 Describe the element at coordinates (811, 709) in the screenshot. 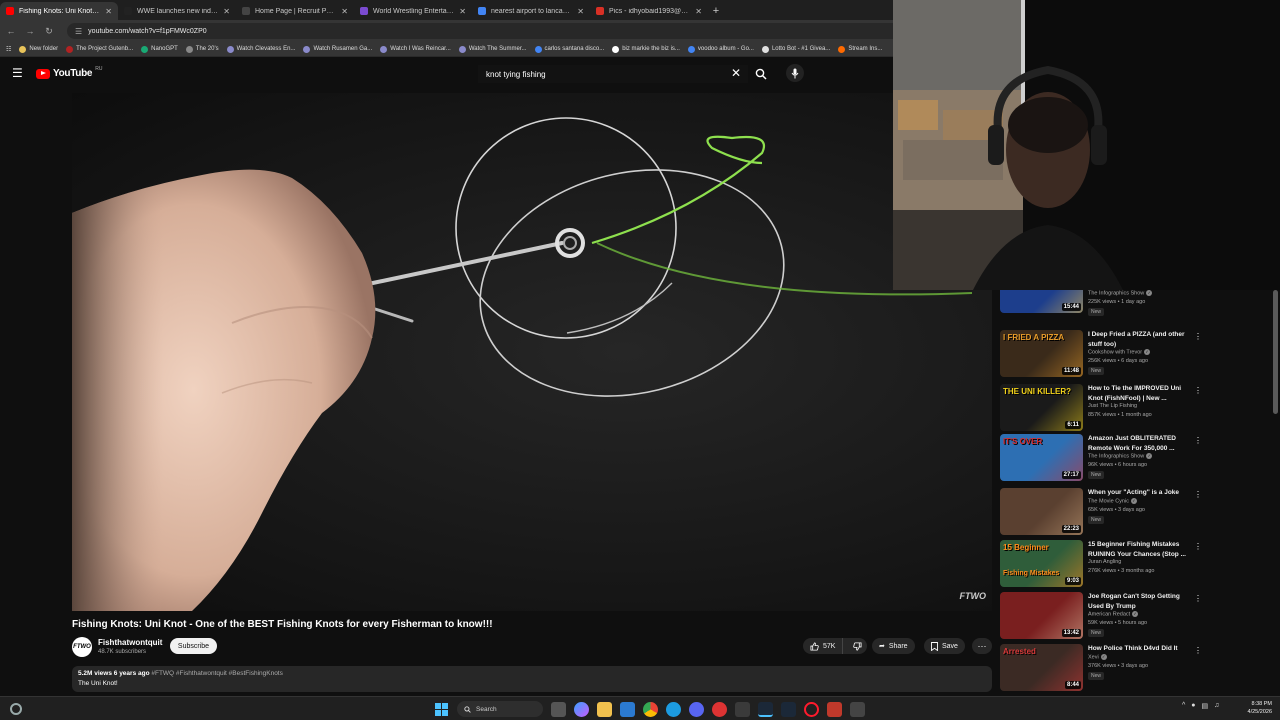

I see `opera-icon` at that location.